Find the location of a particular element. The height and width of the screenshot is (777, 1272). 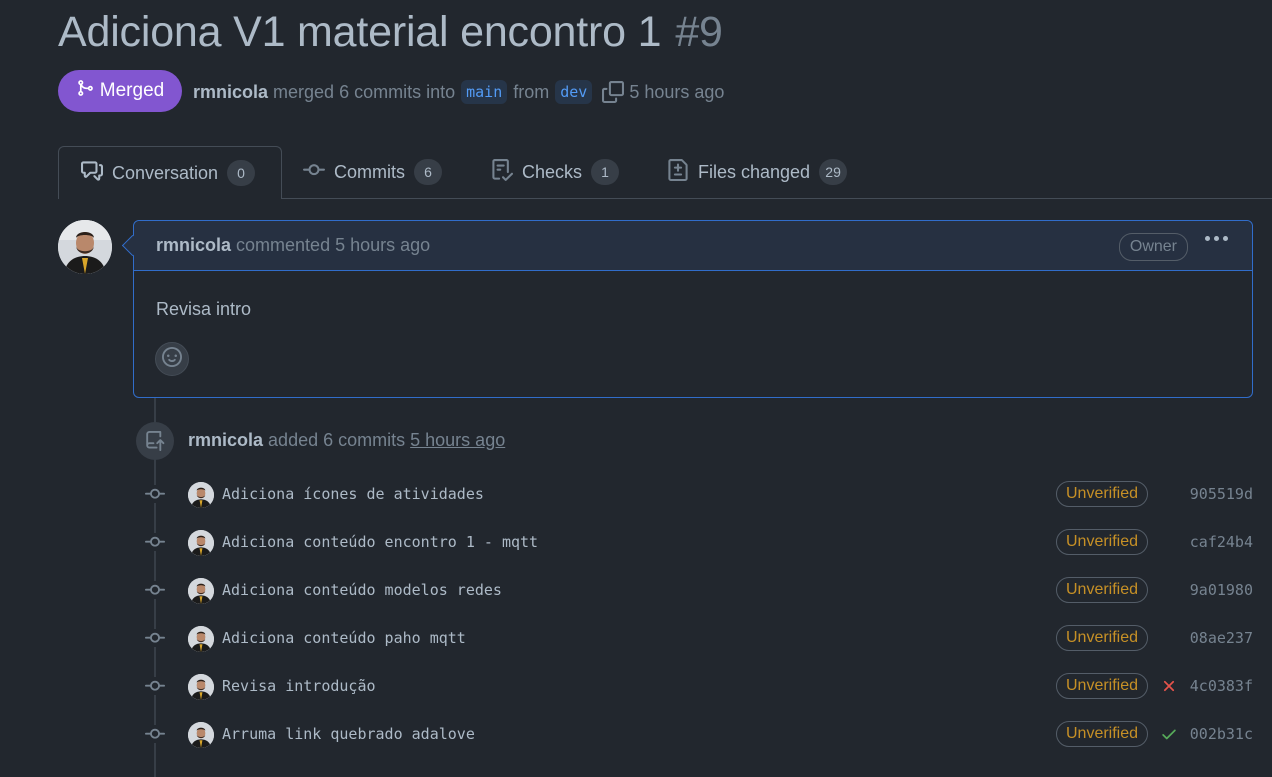

tab-commits-label: Commits is located at coordinates (369, 171).